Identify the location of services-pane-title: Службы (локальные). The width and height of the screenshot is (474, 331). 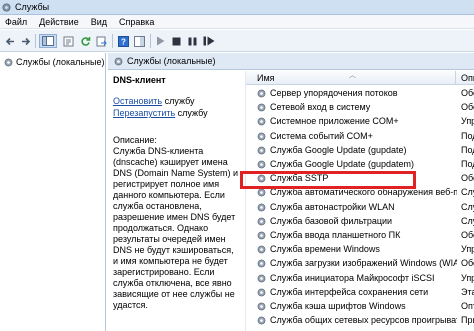
(171, 61).